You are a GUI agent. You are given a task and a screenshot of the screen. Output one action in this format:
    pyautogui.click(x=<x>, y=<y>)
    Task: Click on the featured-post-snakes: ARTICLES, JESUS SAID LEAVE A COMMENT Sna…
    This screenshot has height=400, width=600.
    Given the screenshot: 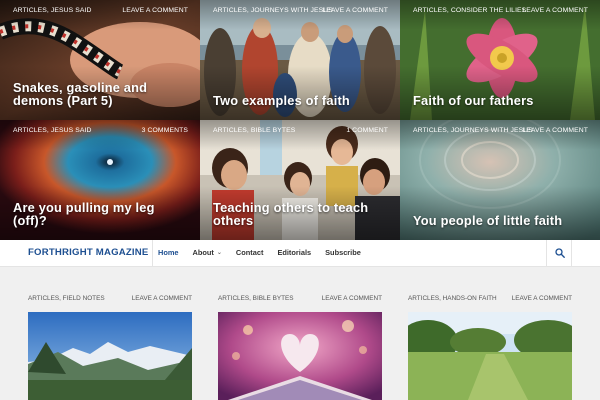 What is the action you would take?
    pyautogui.click(x=100, y=60)
    